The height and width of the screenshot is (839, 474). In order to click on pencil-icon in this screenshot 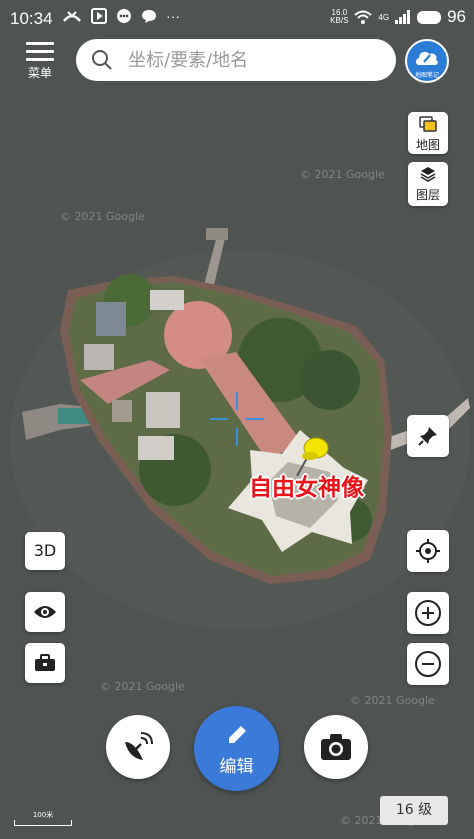, I will do `click(237, 734)`.